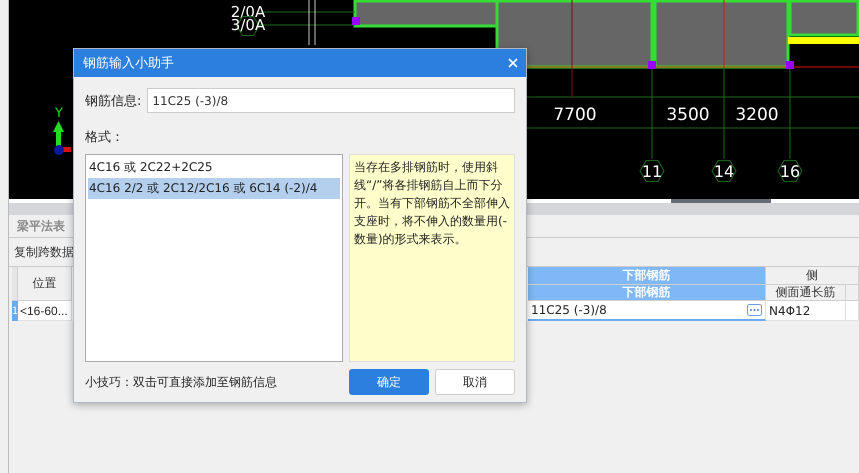  I want to click on close-icon, so click(513, 63).